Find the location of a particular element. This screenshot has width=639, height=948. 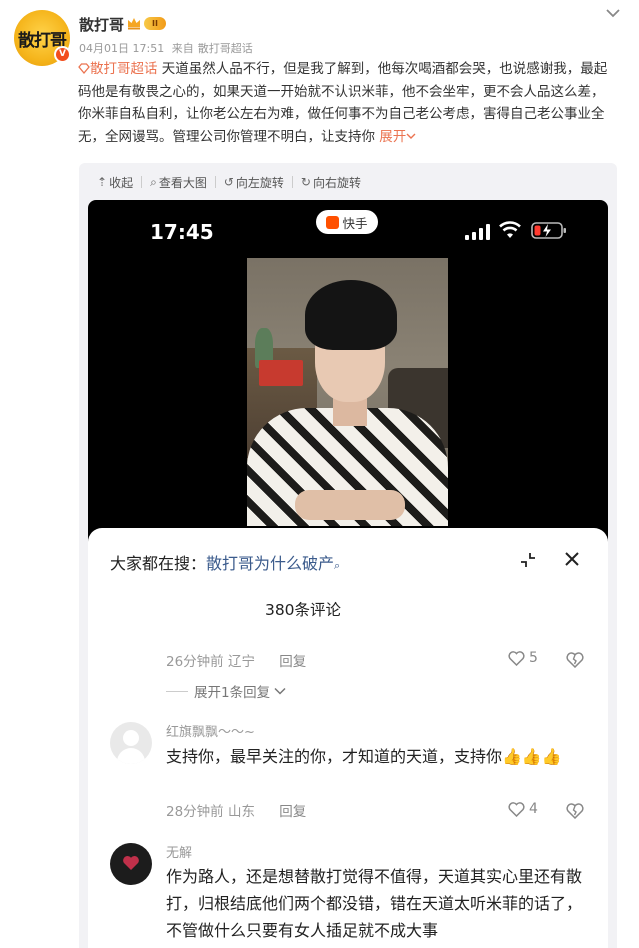

verified-badge-icon: V is located at coordinates (62, 54).